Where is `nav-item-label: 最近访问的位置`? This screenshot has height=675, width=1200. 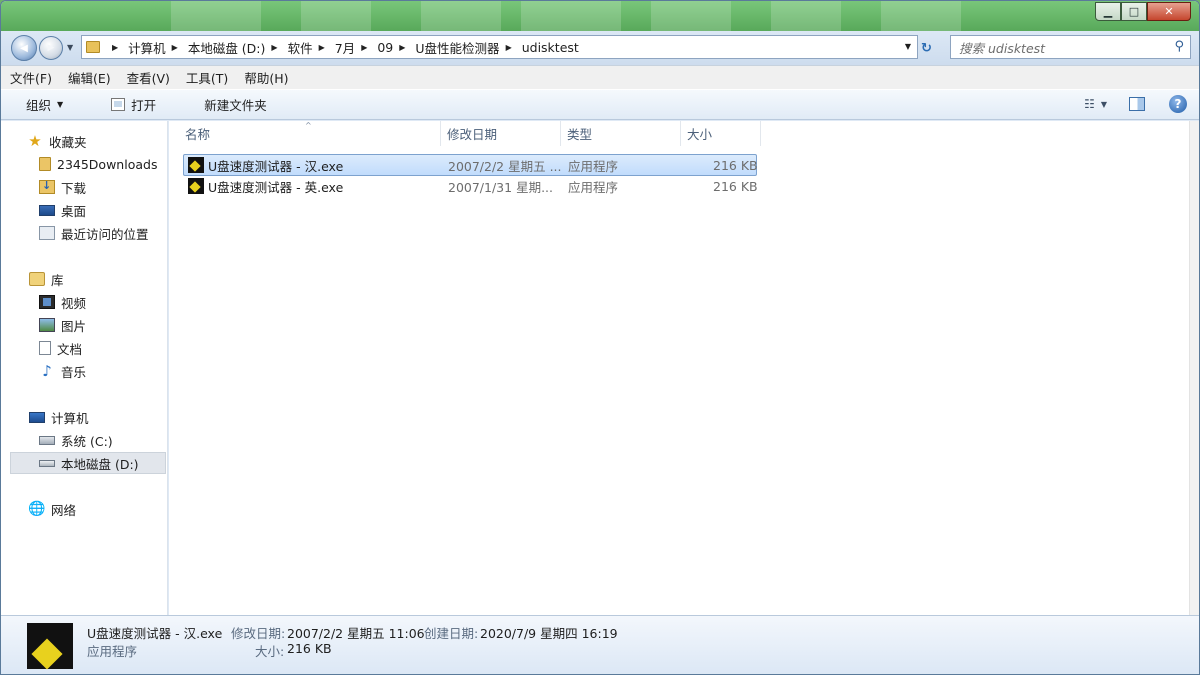
nav-item-label: 最近访问的位置 is located at coordinates (105, 234).